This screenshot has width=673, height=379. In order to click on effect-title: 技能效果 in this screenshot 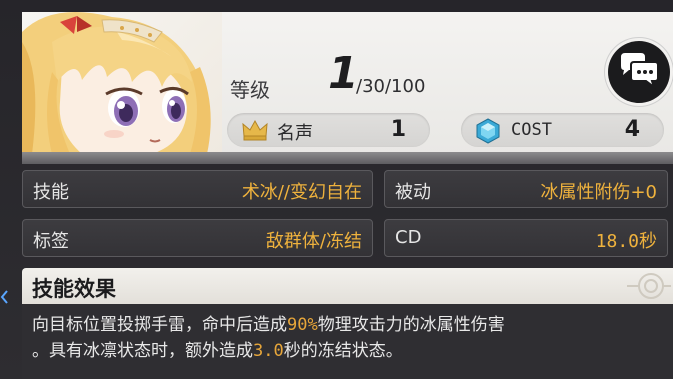, I will do `click(74, 289)`.